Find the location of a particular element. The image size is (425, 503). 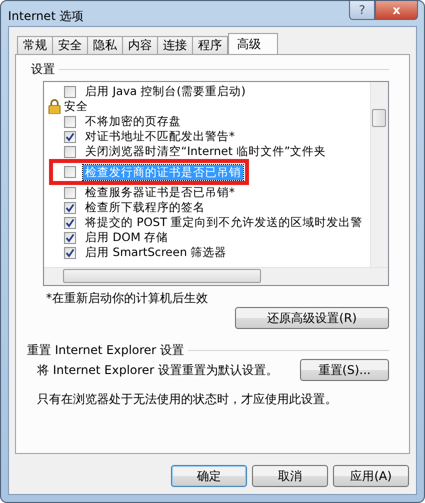

reset-note: 只有在浏览器处于无法使用的状态时，才应使用此设置。 is located at coordinates (187, 399).